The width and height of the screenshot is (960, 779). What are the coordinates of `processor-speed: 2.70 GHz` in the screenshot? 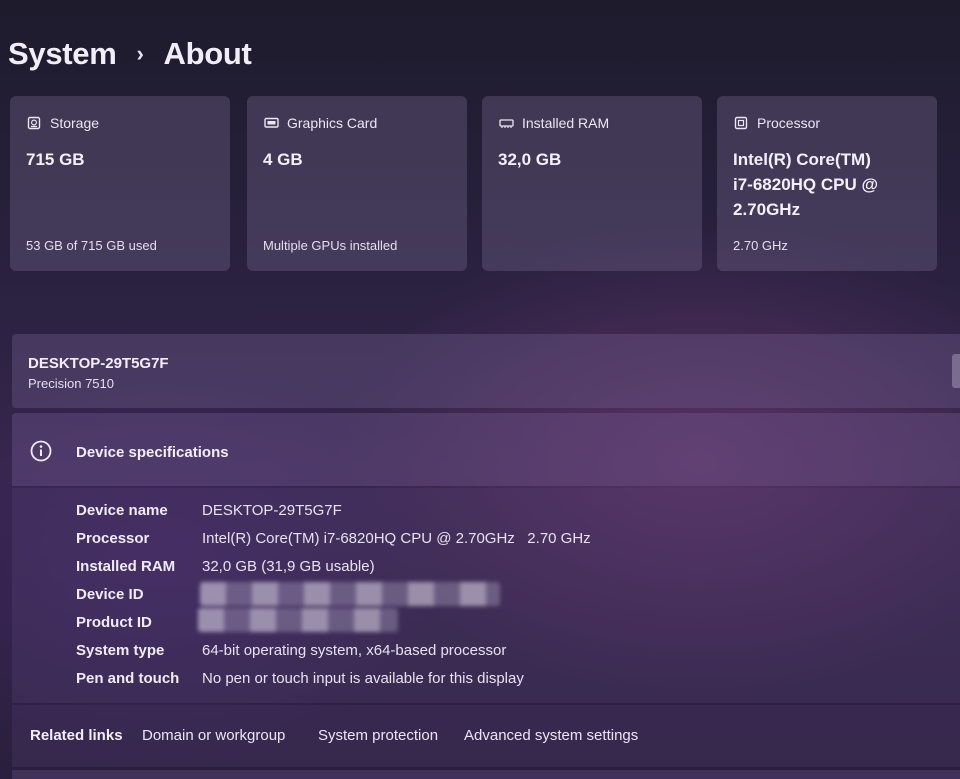 It's located at (760, 245).